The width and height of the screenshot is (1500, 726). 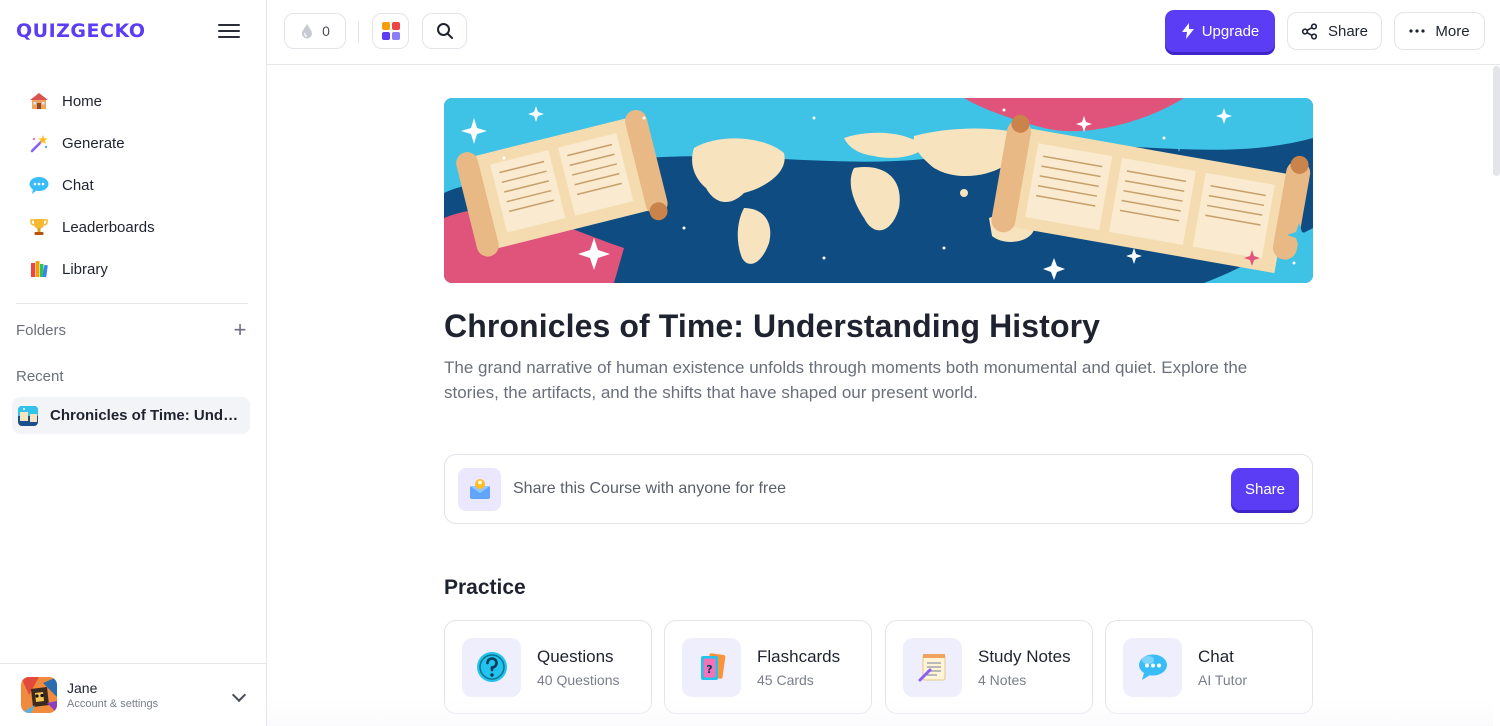 I want to click on account-text: Jane Account & settings, so click(x=112, y=695).